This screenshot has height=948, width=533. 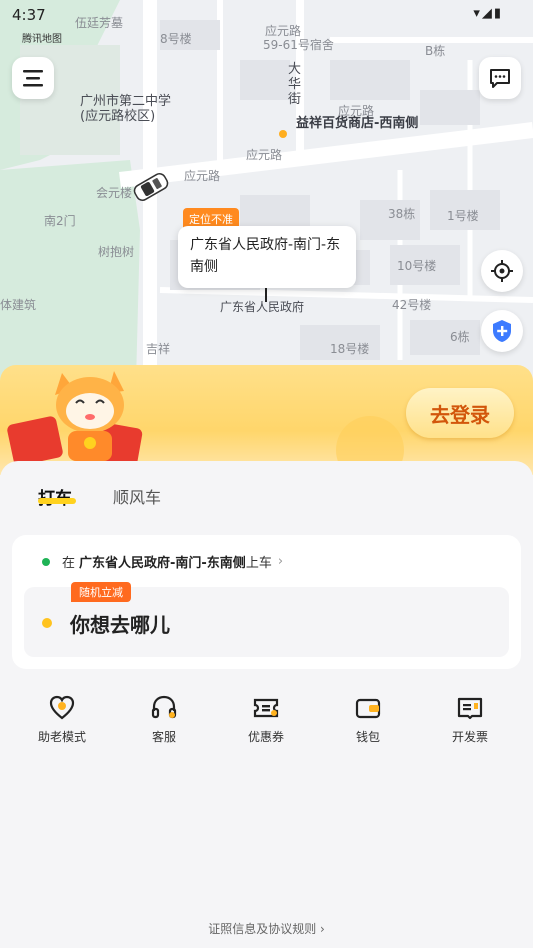 I want to click on map-label: 树抱树, so click(x=116, y=252).